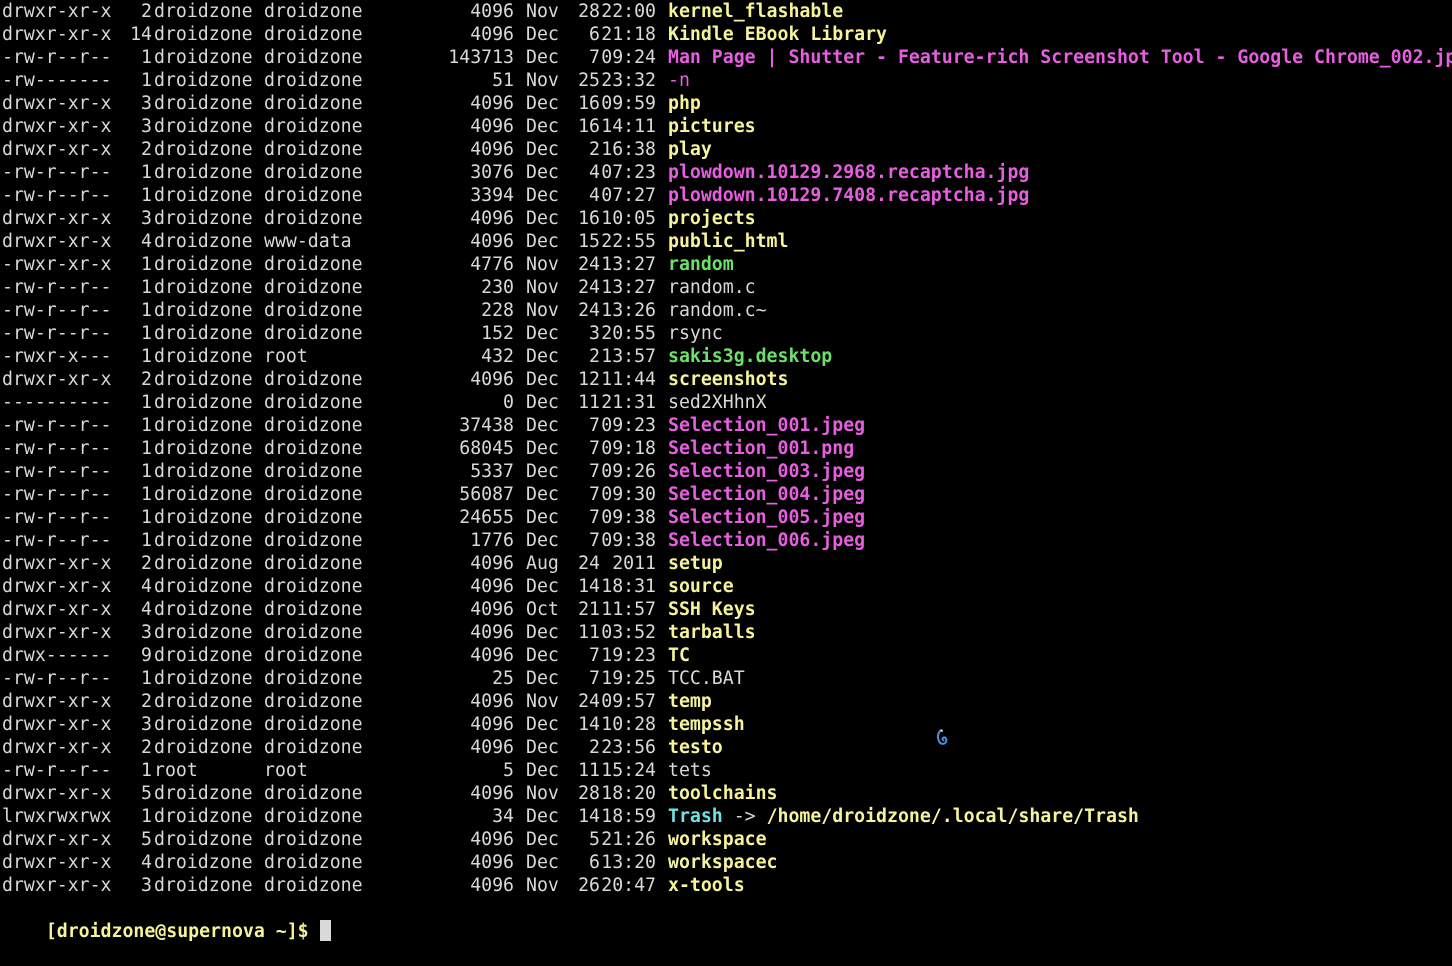 This screenshot has width=1452, height=966. Describe the element at coordinates (756, 11) in the screenshot. I see `file-name: kernel_flashable` at that location.